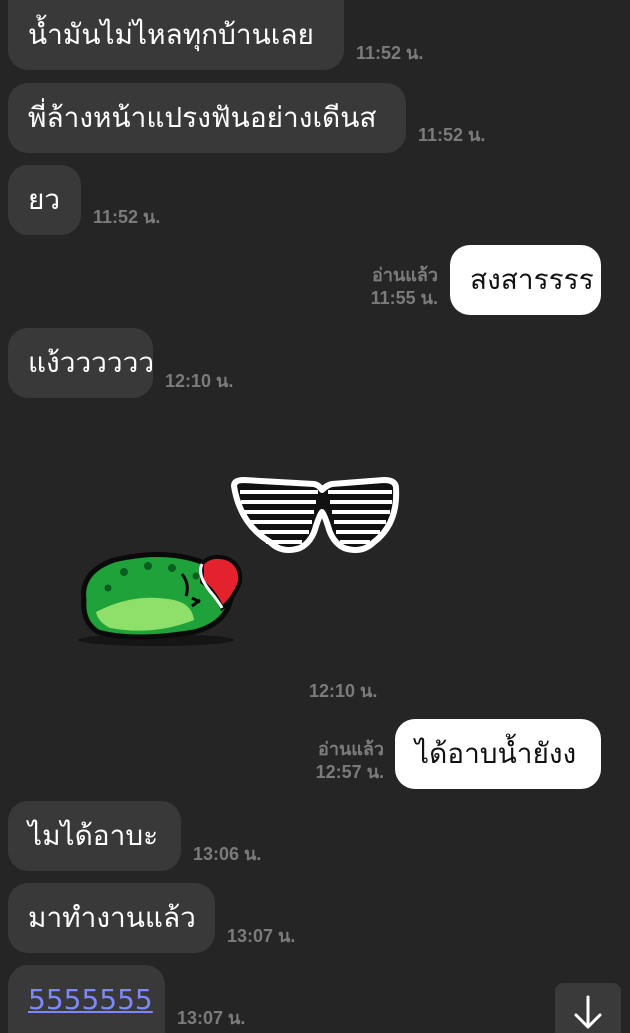 This screenshot has width=630, height=1033. I want to click on message-bubble-incoming: มาทำงานแล้ว, so click(111, 918).